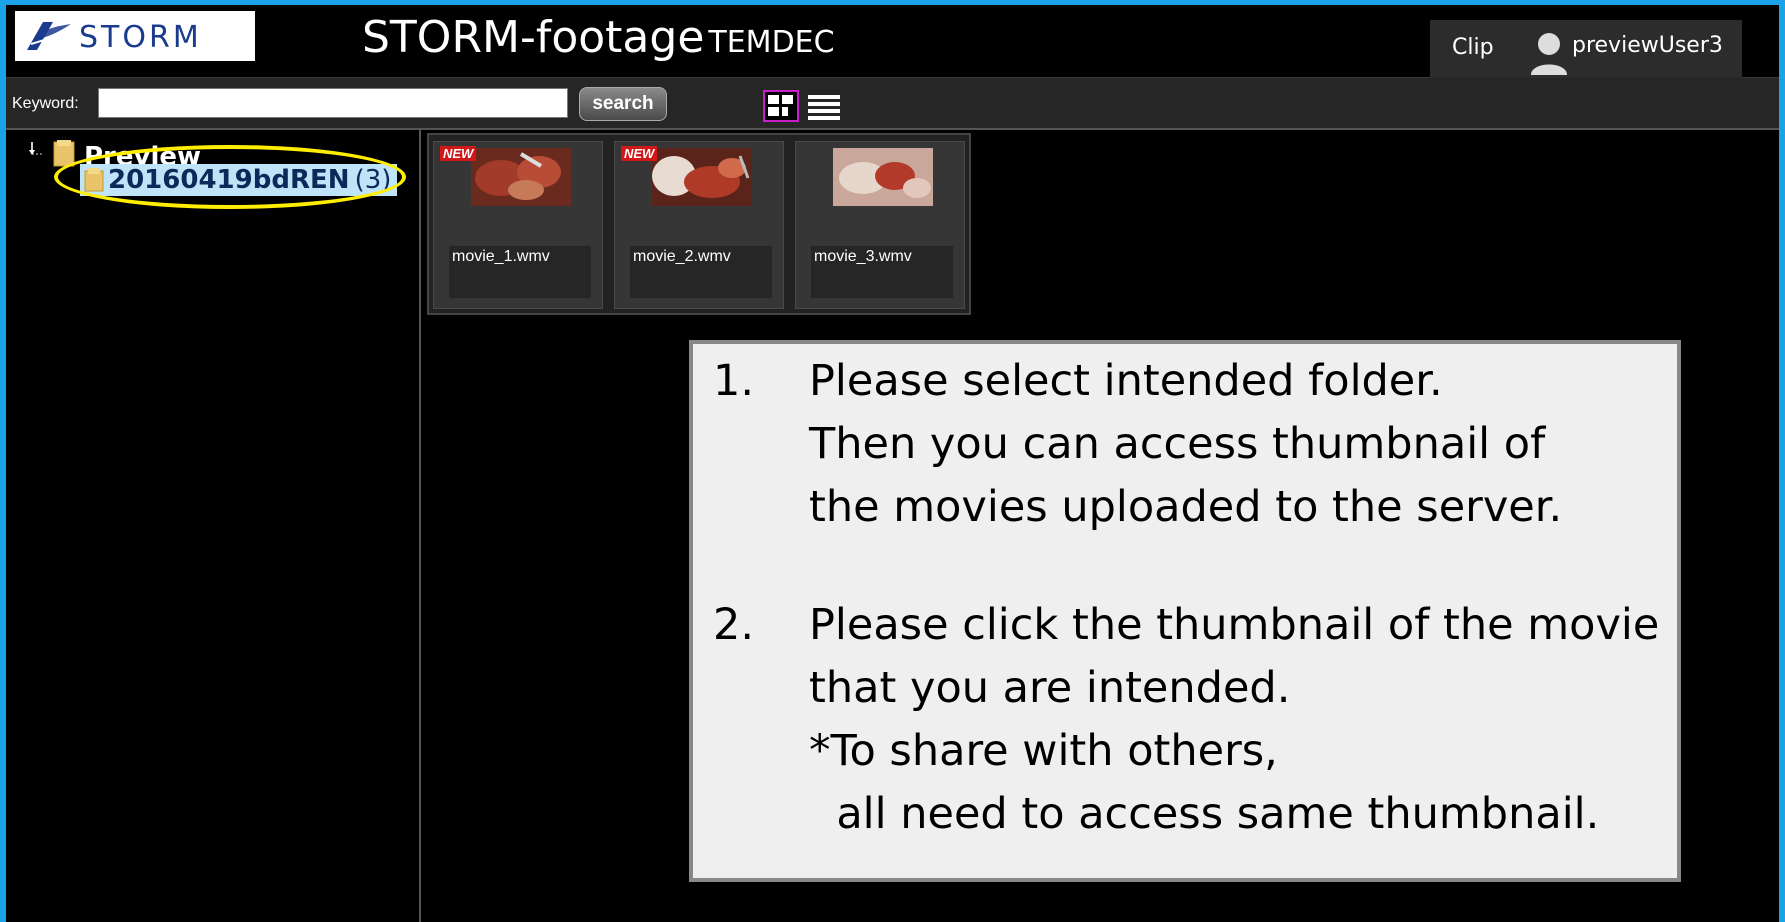  Describe the element at coordinates (734, 381) in the screenshot. I see `step-number: 1.` at that location.